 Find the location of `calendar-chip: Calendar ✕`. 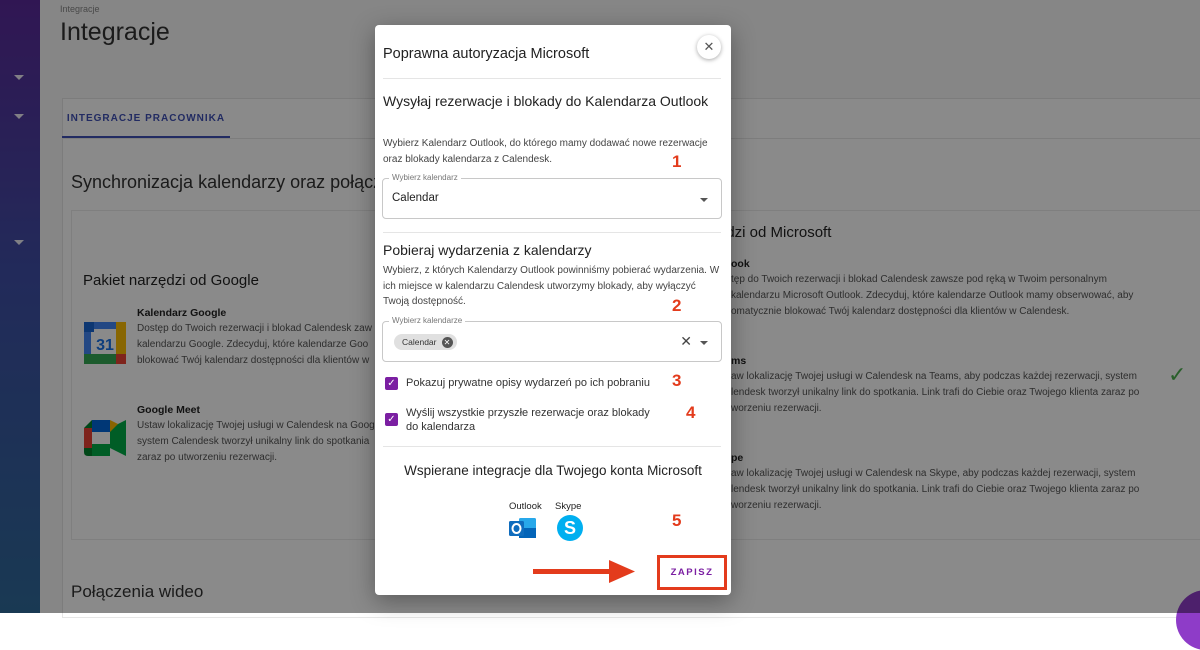

calendar-chip: Calendar ✕ is located at coordinates (425, 342).